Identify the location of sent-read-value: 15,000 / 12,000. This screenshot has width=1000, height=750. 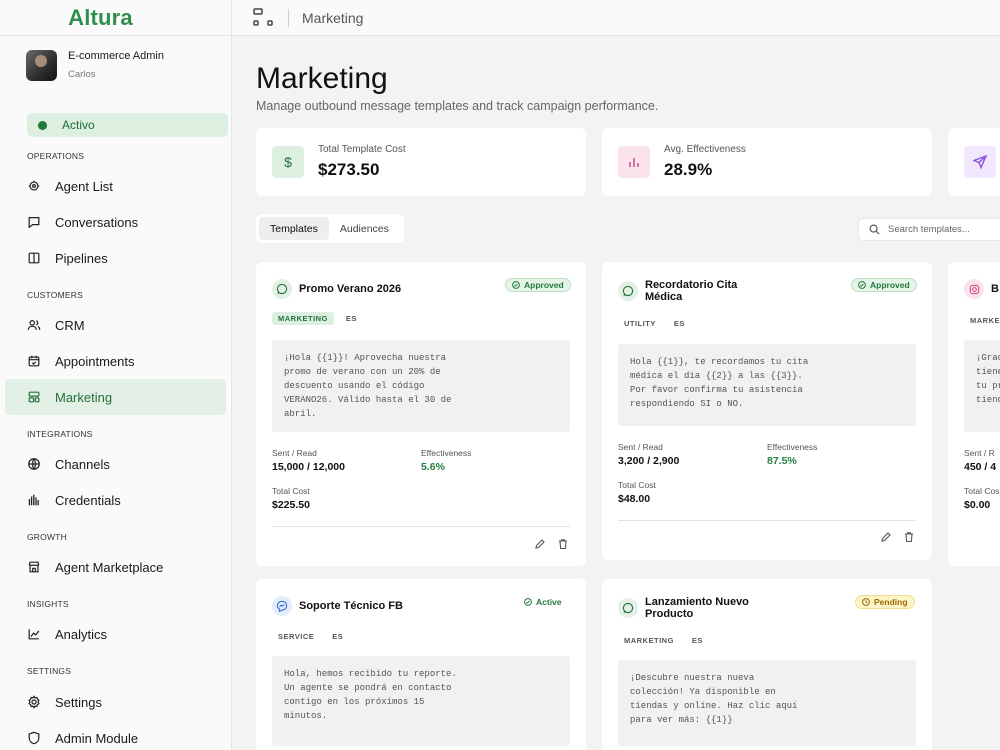
(308, 467).